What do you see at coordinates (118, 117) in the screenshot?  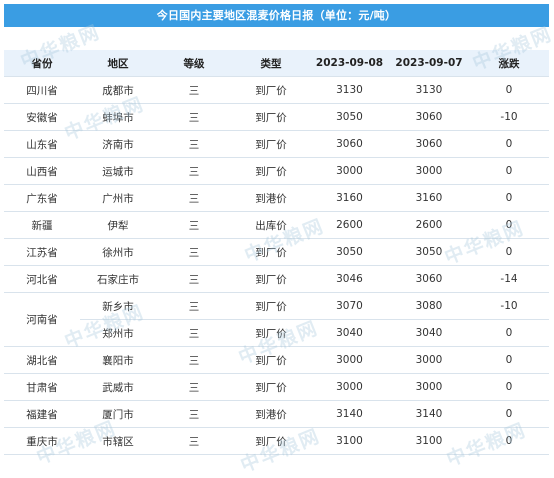 I see `cell-region: 蚌埠市` at bounding box center [118, 117].